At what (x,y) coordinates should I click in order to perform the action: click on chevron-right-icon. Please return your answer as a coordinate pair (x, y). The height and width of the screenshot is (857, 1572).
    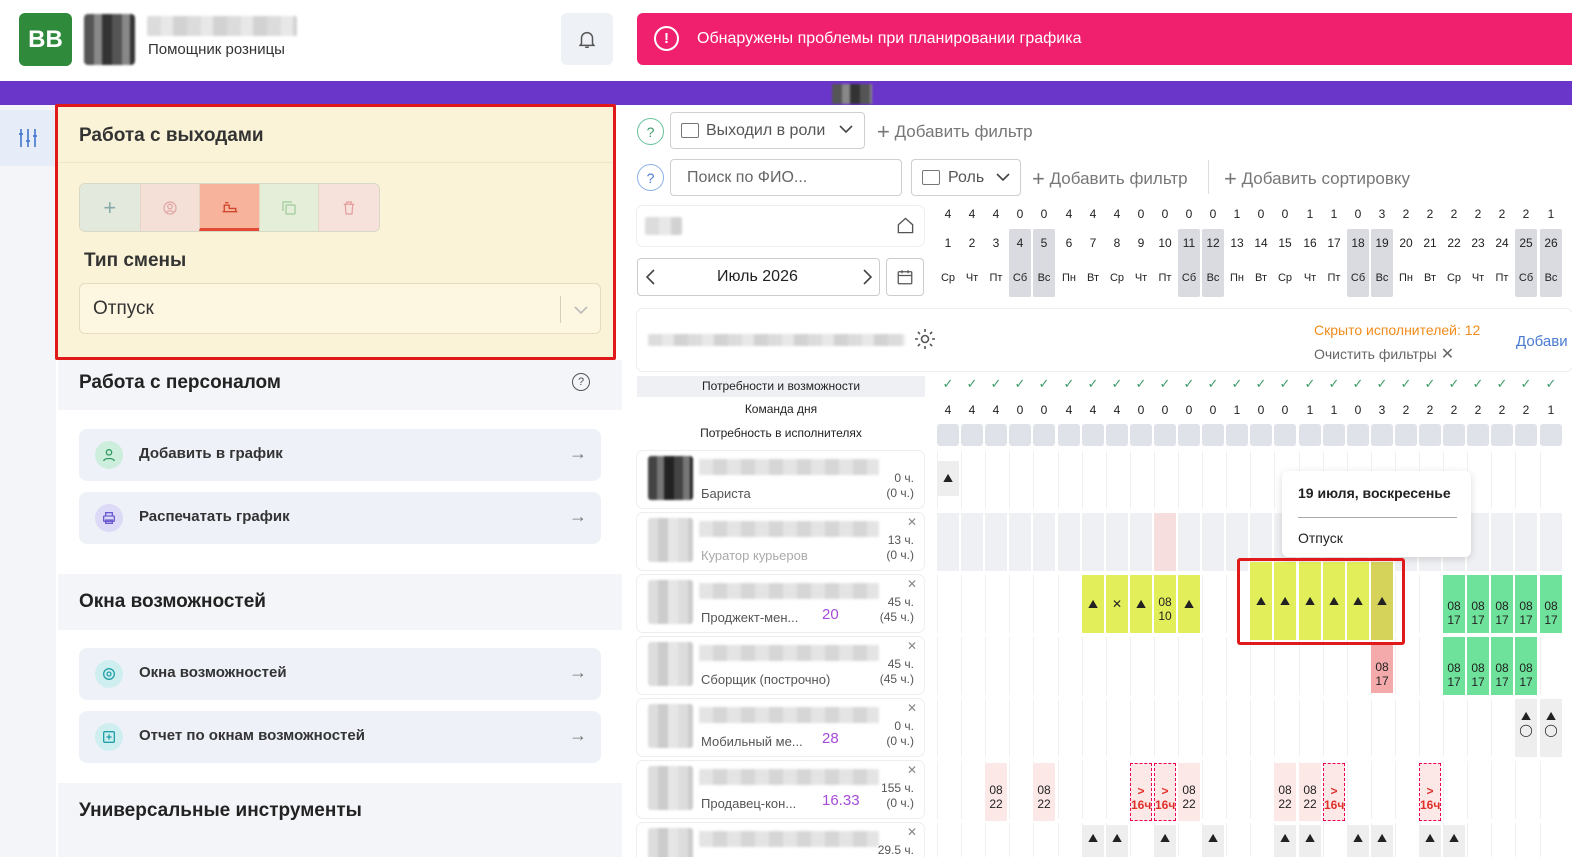
    Looking at the image, I should click on (867, 277).